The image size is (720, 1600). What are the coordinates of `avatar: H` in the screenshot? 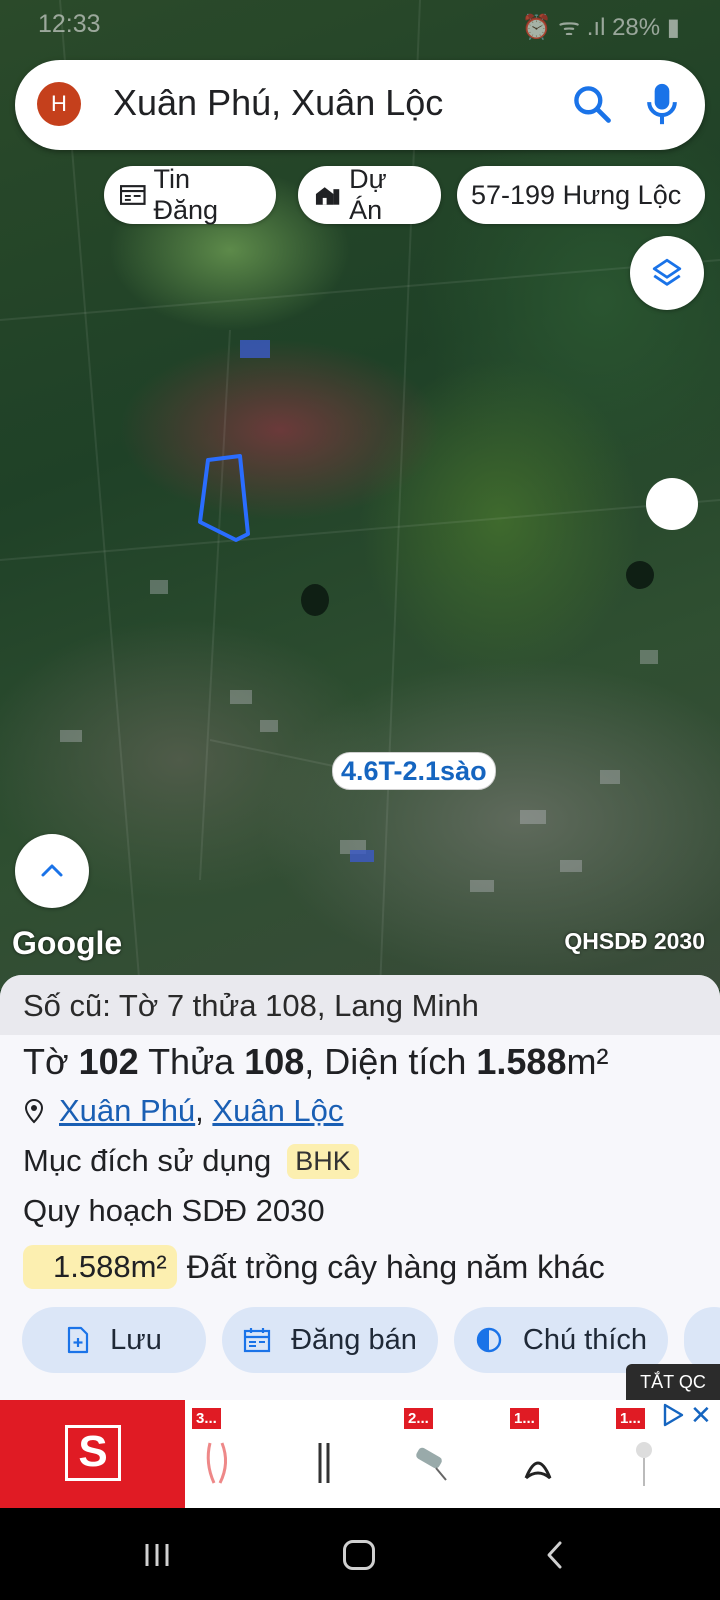 It's located at (59, 104).